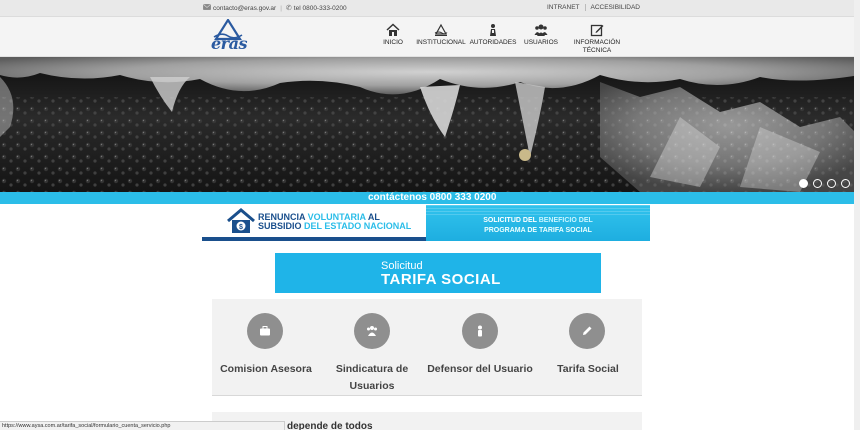  I want to click on service-label: Comision Asesora, so click(266, 369).